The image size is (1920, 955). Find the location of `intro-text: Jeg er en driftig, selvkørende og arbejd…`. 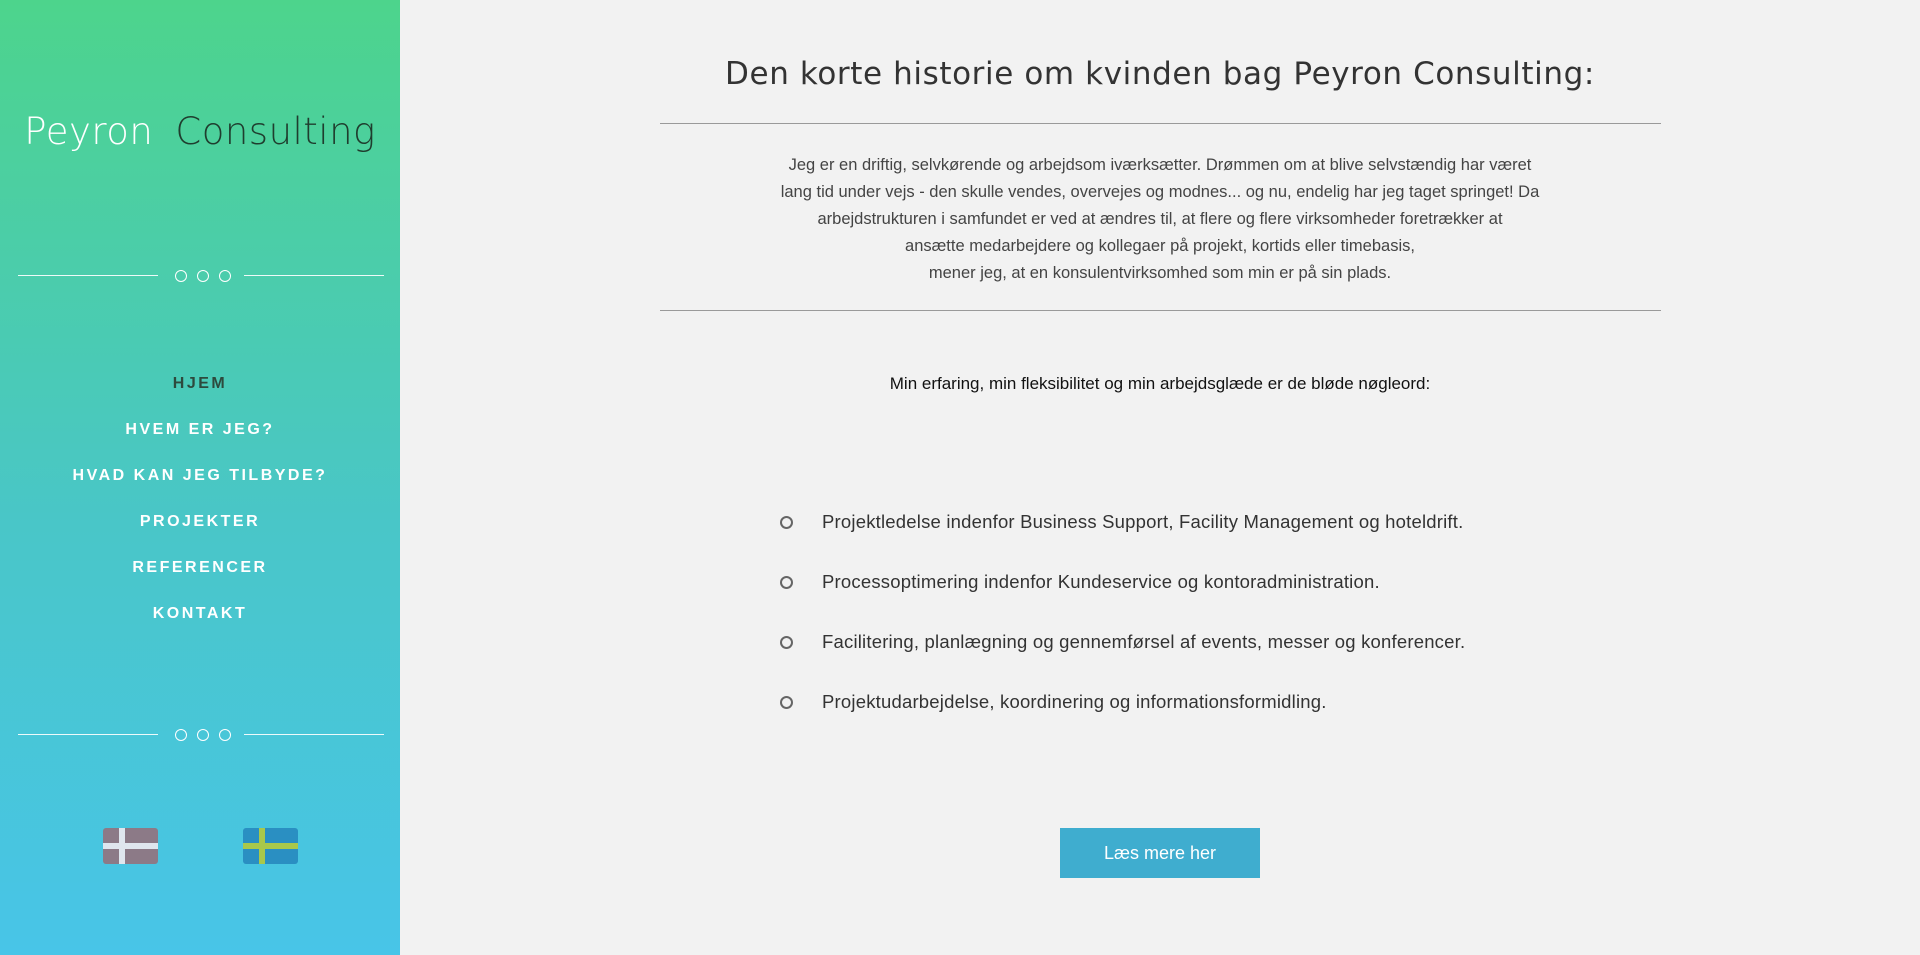

intro-text: Jeg er en driftig, selvkørende og arbejd… is located at coordinates (1160, 219).